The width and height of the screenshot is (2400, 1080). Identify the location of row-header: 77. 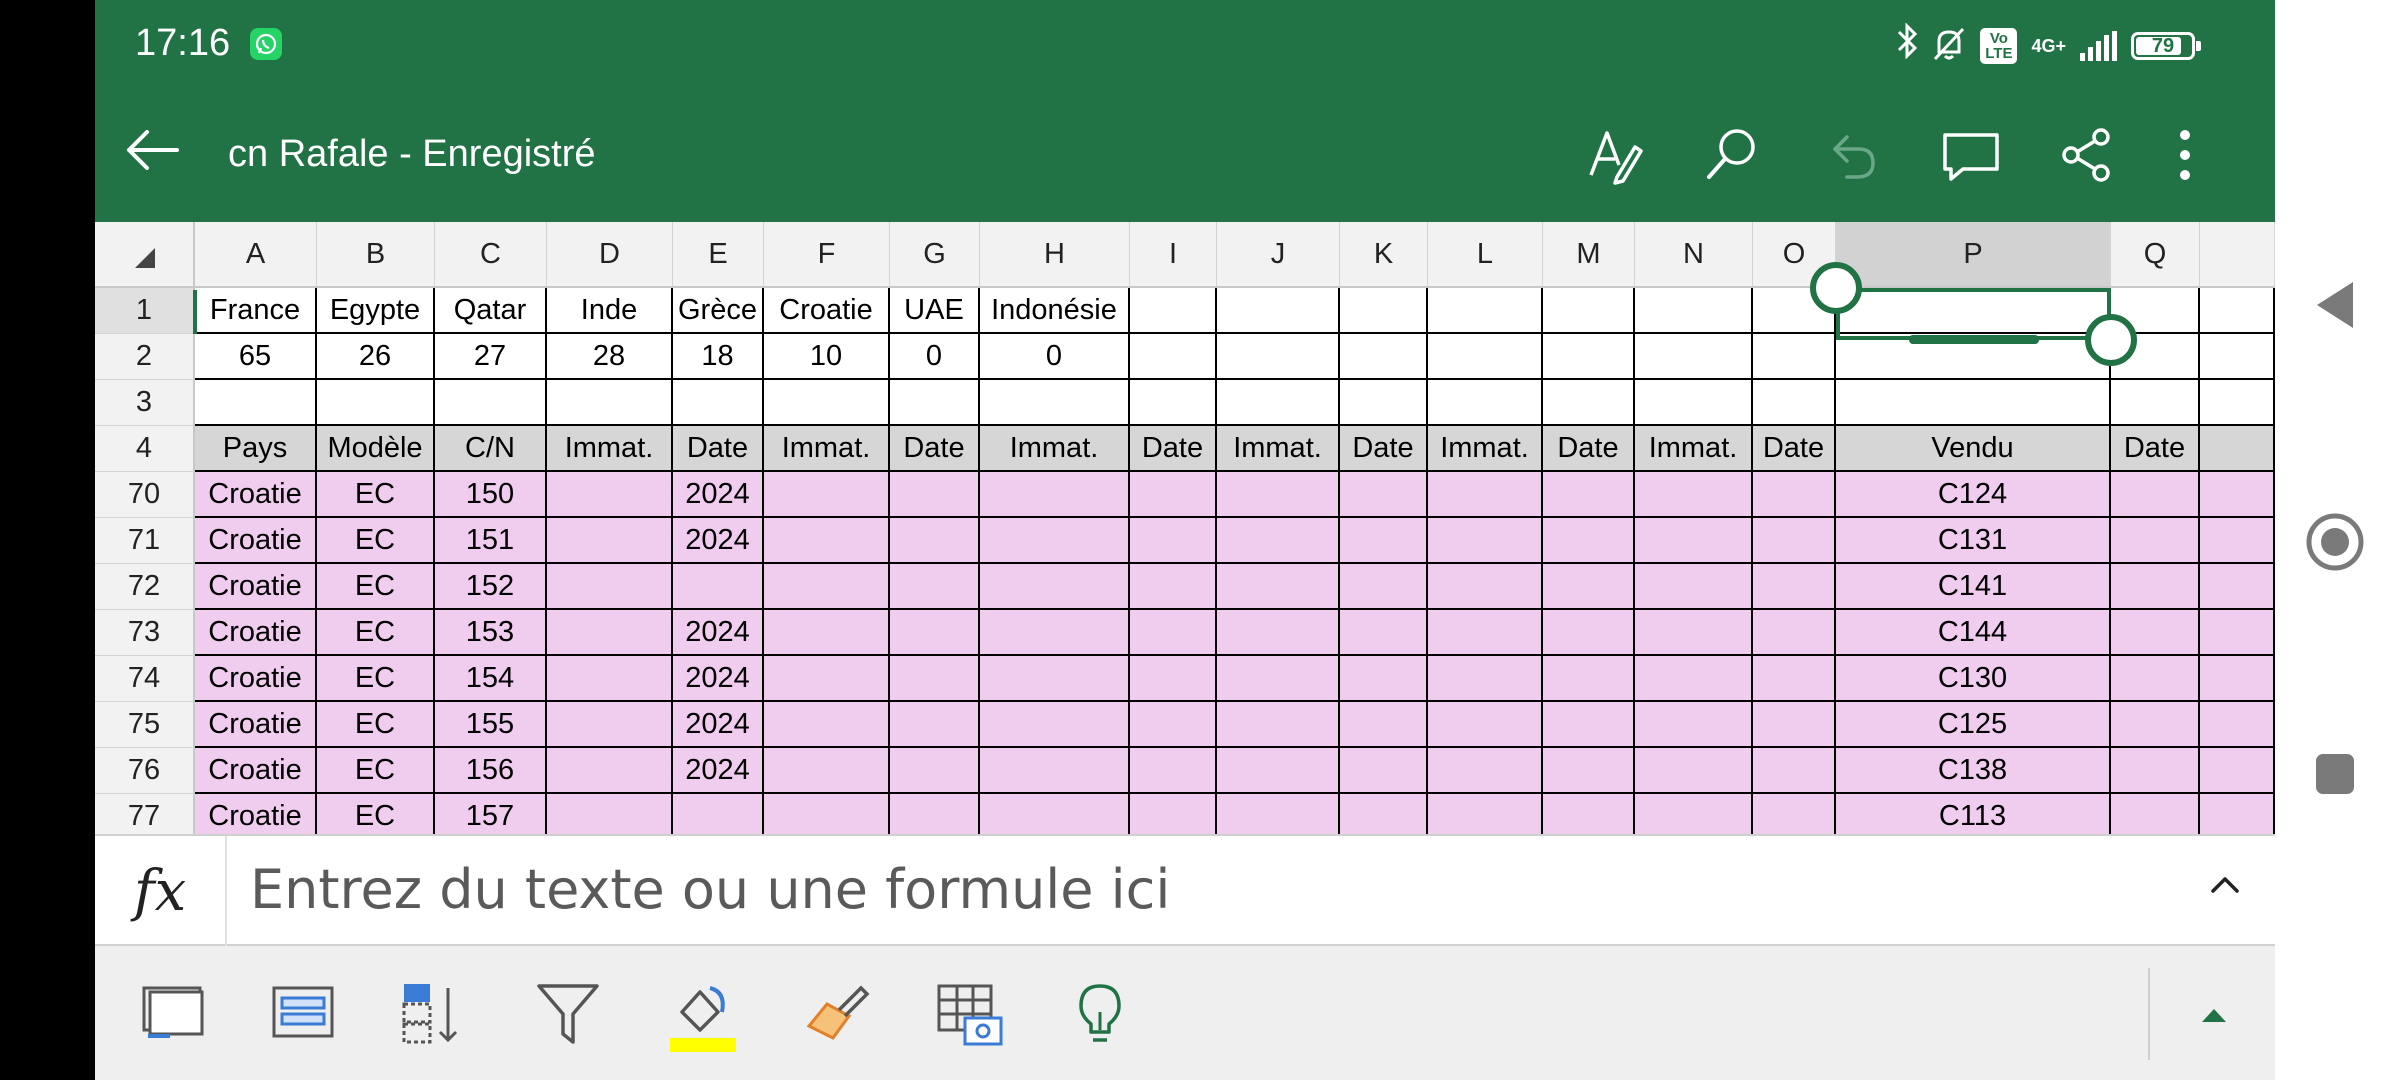
(145, 814).